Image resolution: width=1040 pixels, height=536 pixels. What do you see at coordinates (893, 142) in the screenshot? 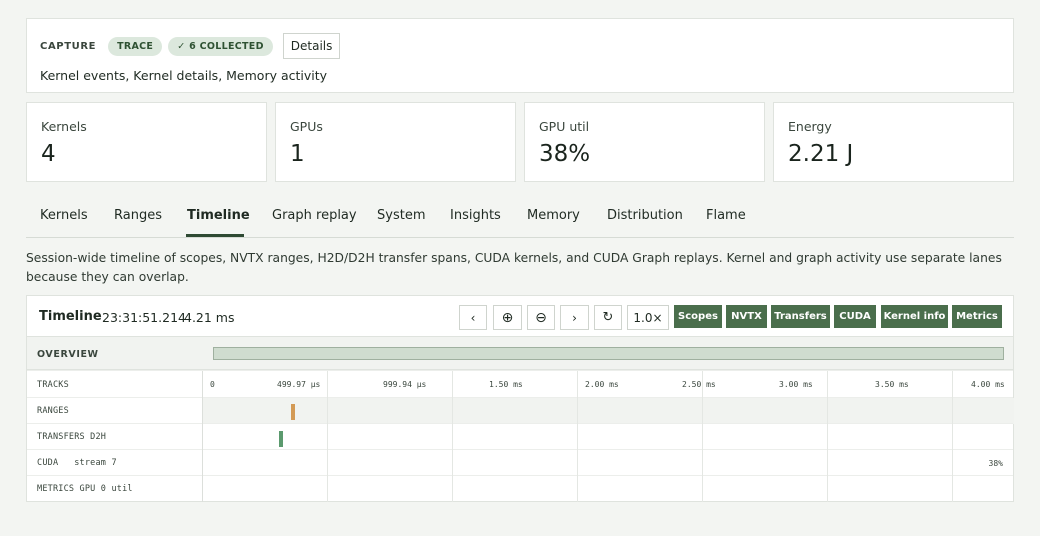
I see `stat-card-energy: Energy 2.21 J` at bounding box center [893, 142].